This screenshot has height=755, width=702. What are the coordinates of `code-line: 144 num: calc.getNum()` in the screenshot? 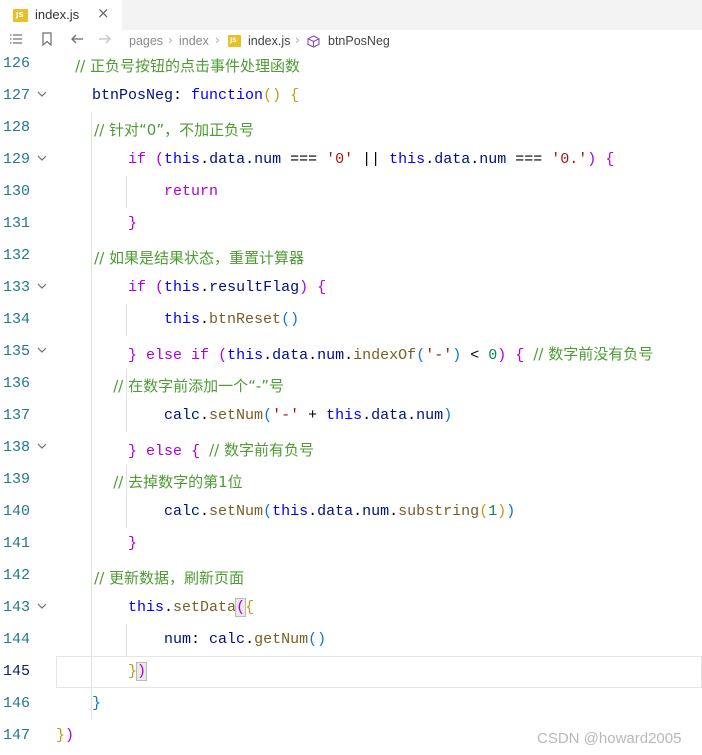 It's located at (351, 640).